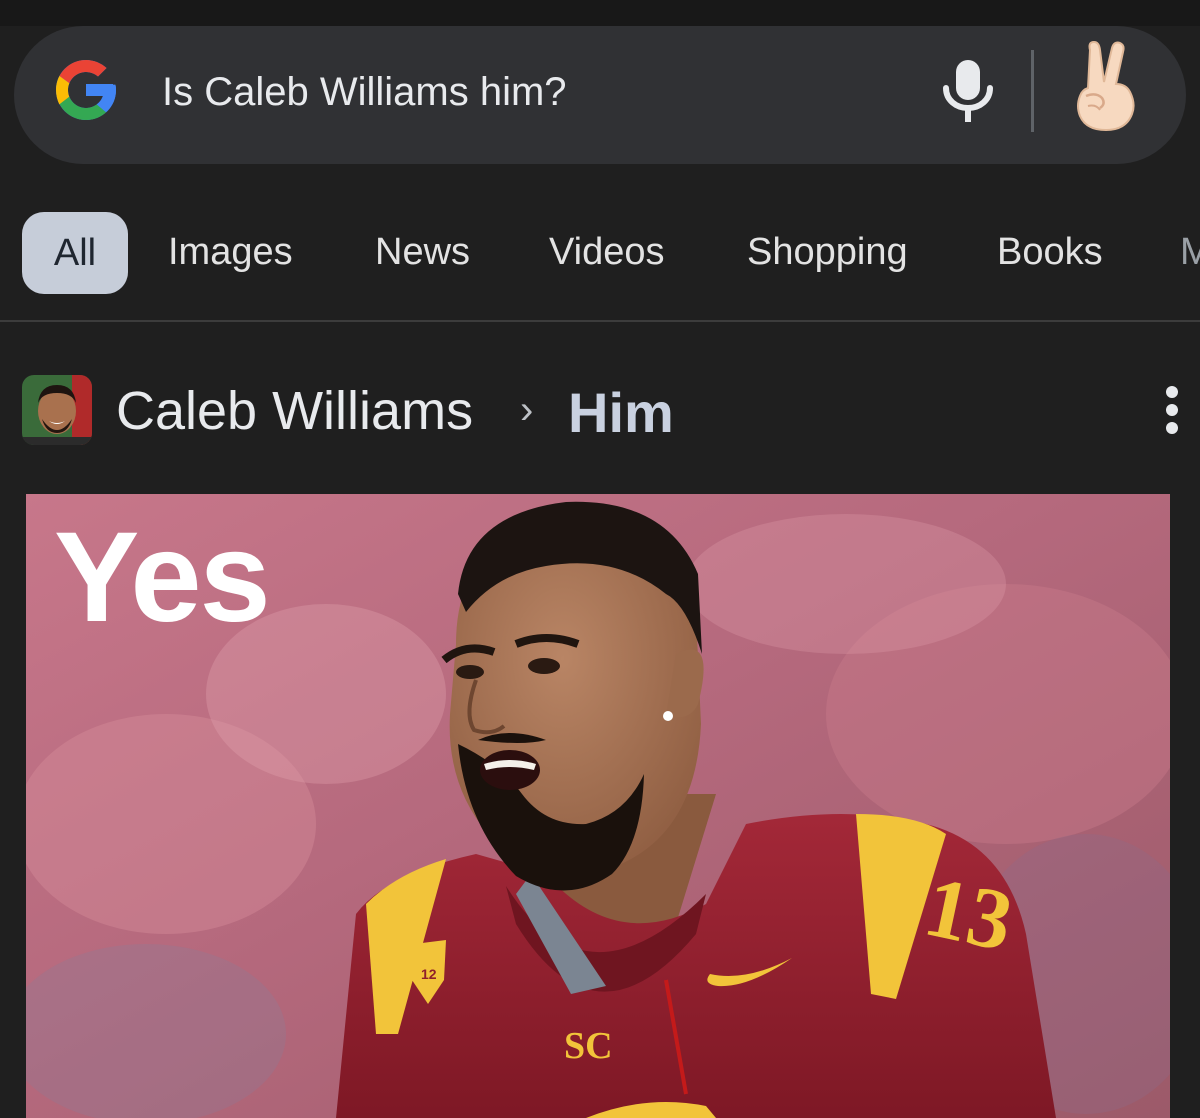  I want to click on search-tabs: All Images News Videos Shopping Books M, so click(600, 255).